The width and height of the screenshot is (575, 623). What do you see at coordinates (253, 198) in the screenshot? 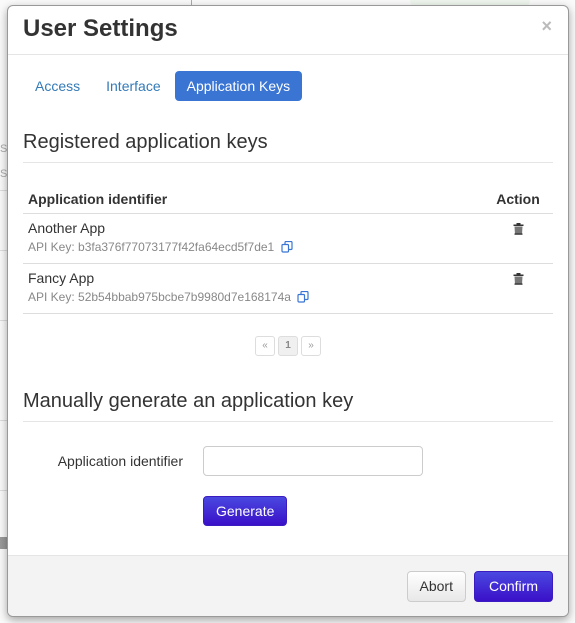
I see `column-header-identifier: Application identifier` at bounding box center [253, 198].